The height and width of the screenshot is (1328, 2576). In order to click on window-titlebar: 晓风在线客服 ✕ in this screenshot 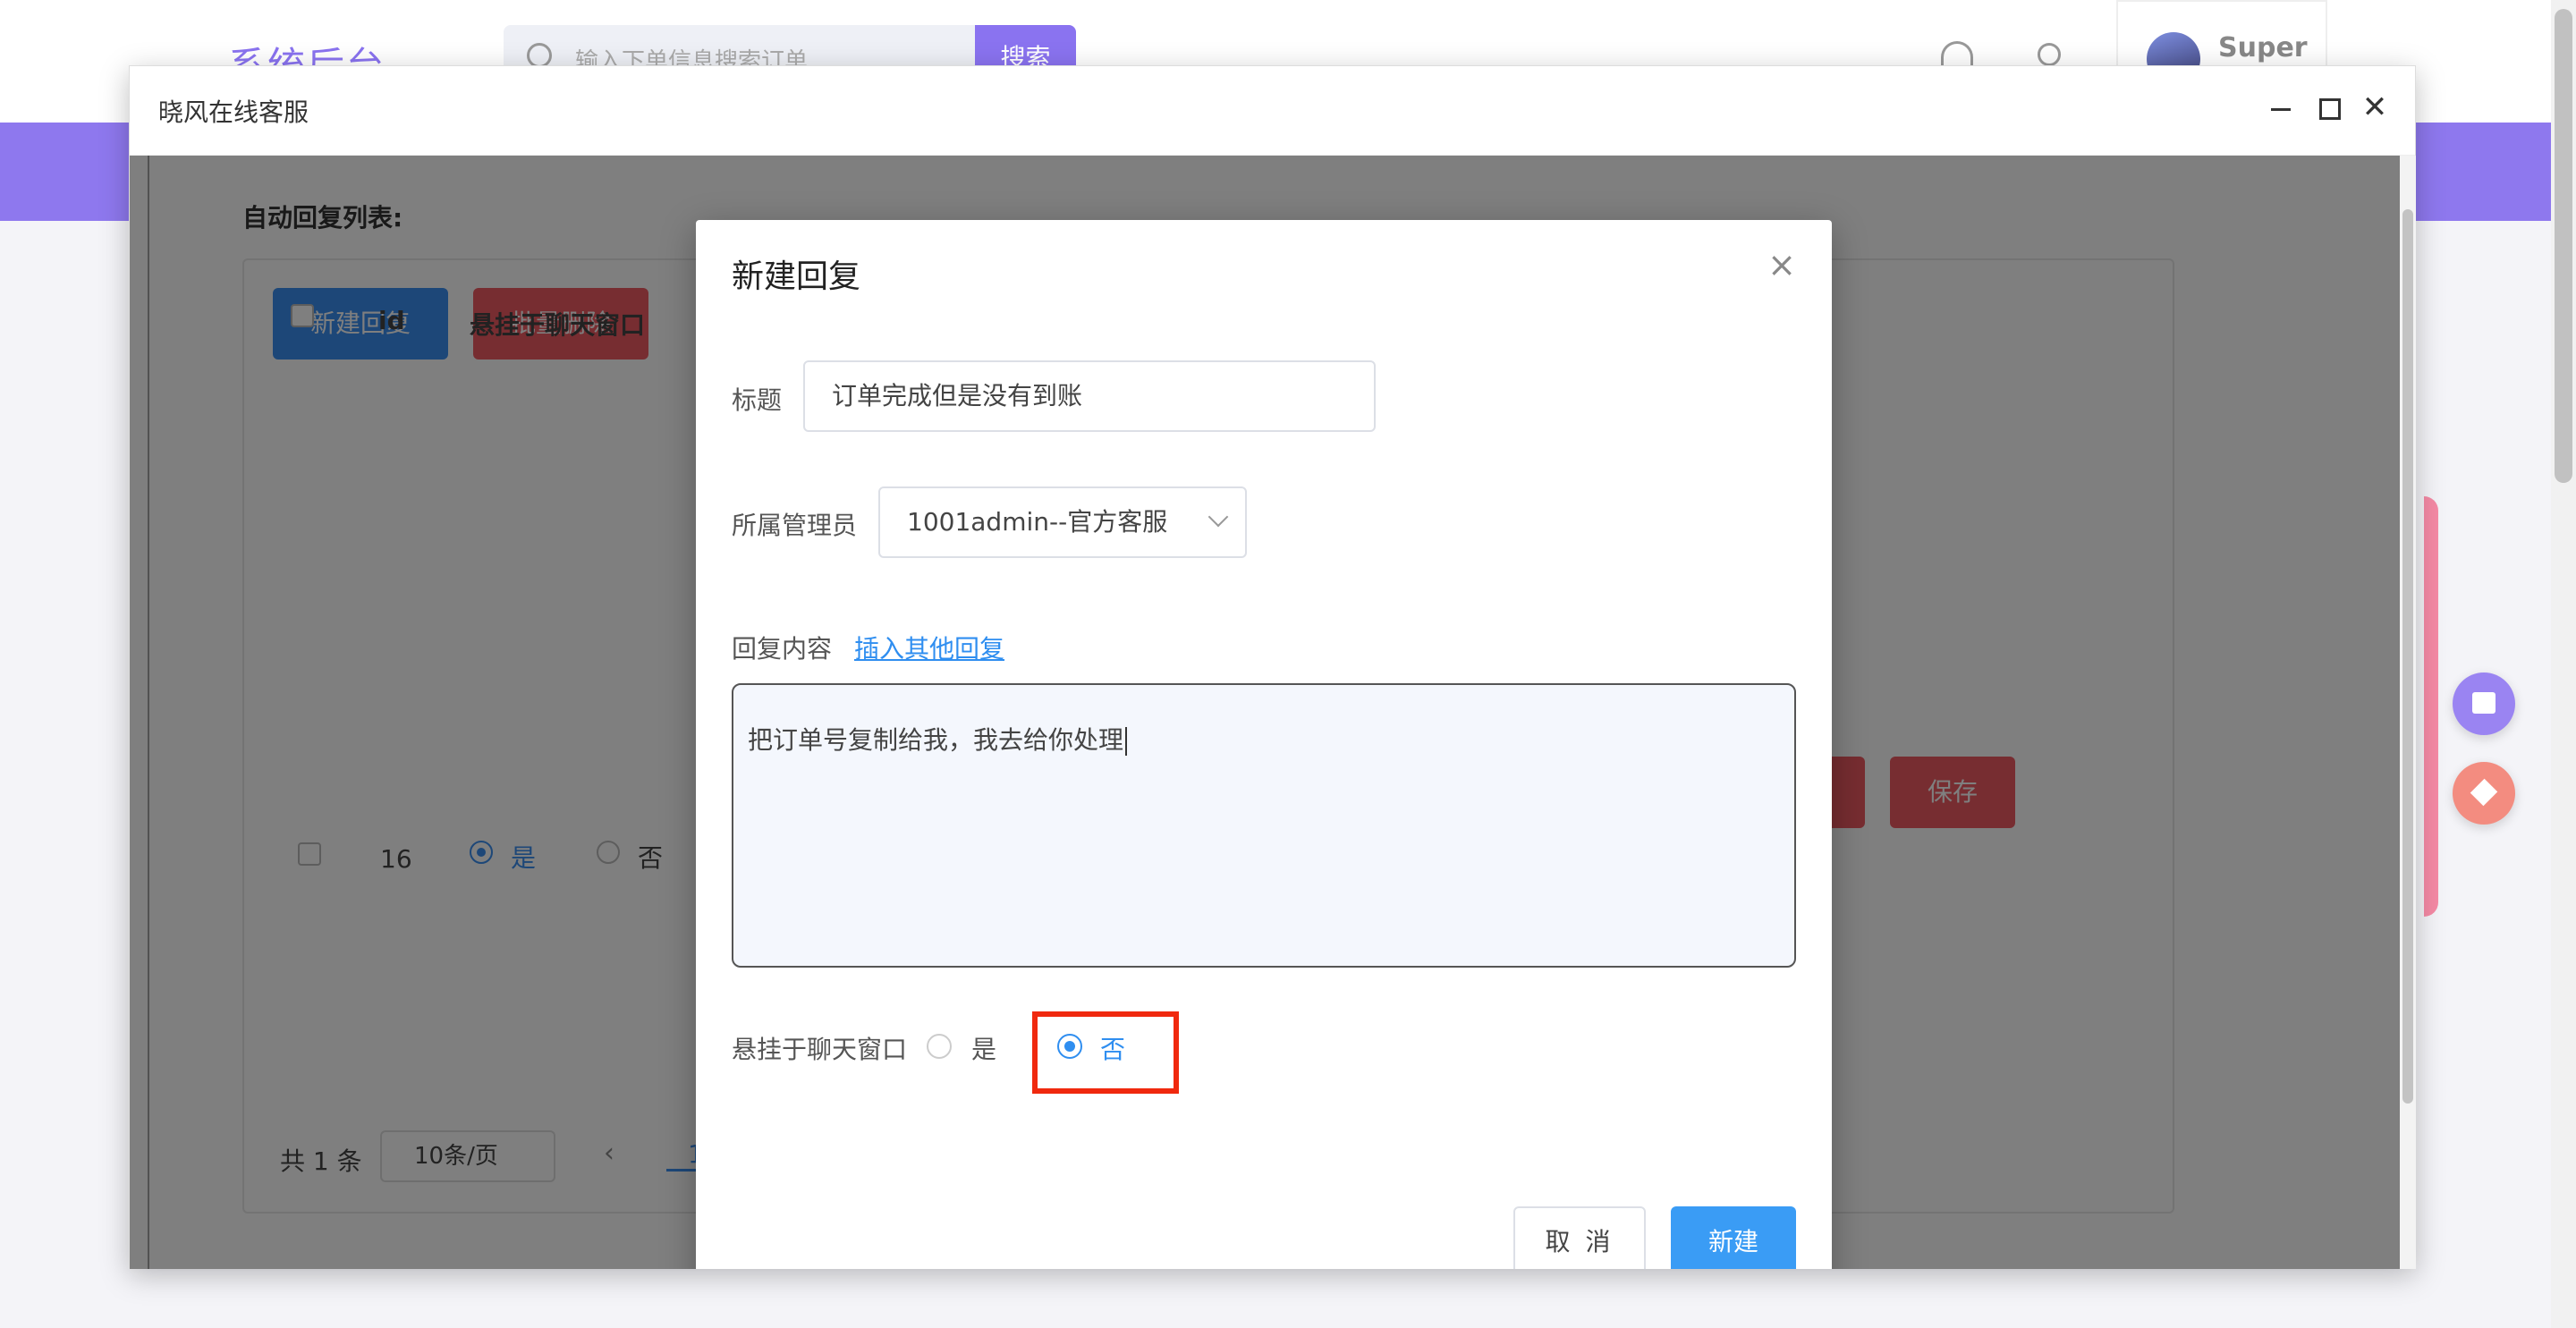, I will do `click(1272, 111)`.